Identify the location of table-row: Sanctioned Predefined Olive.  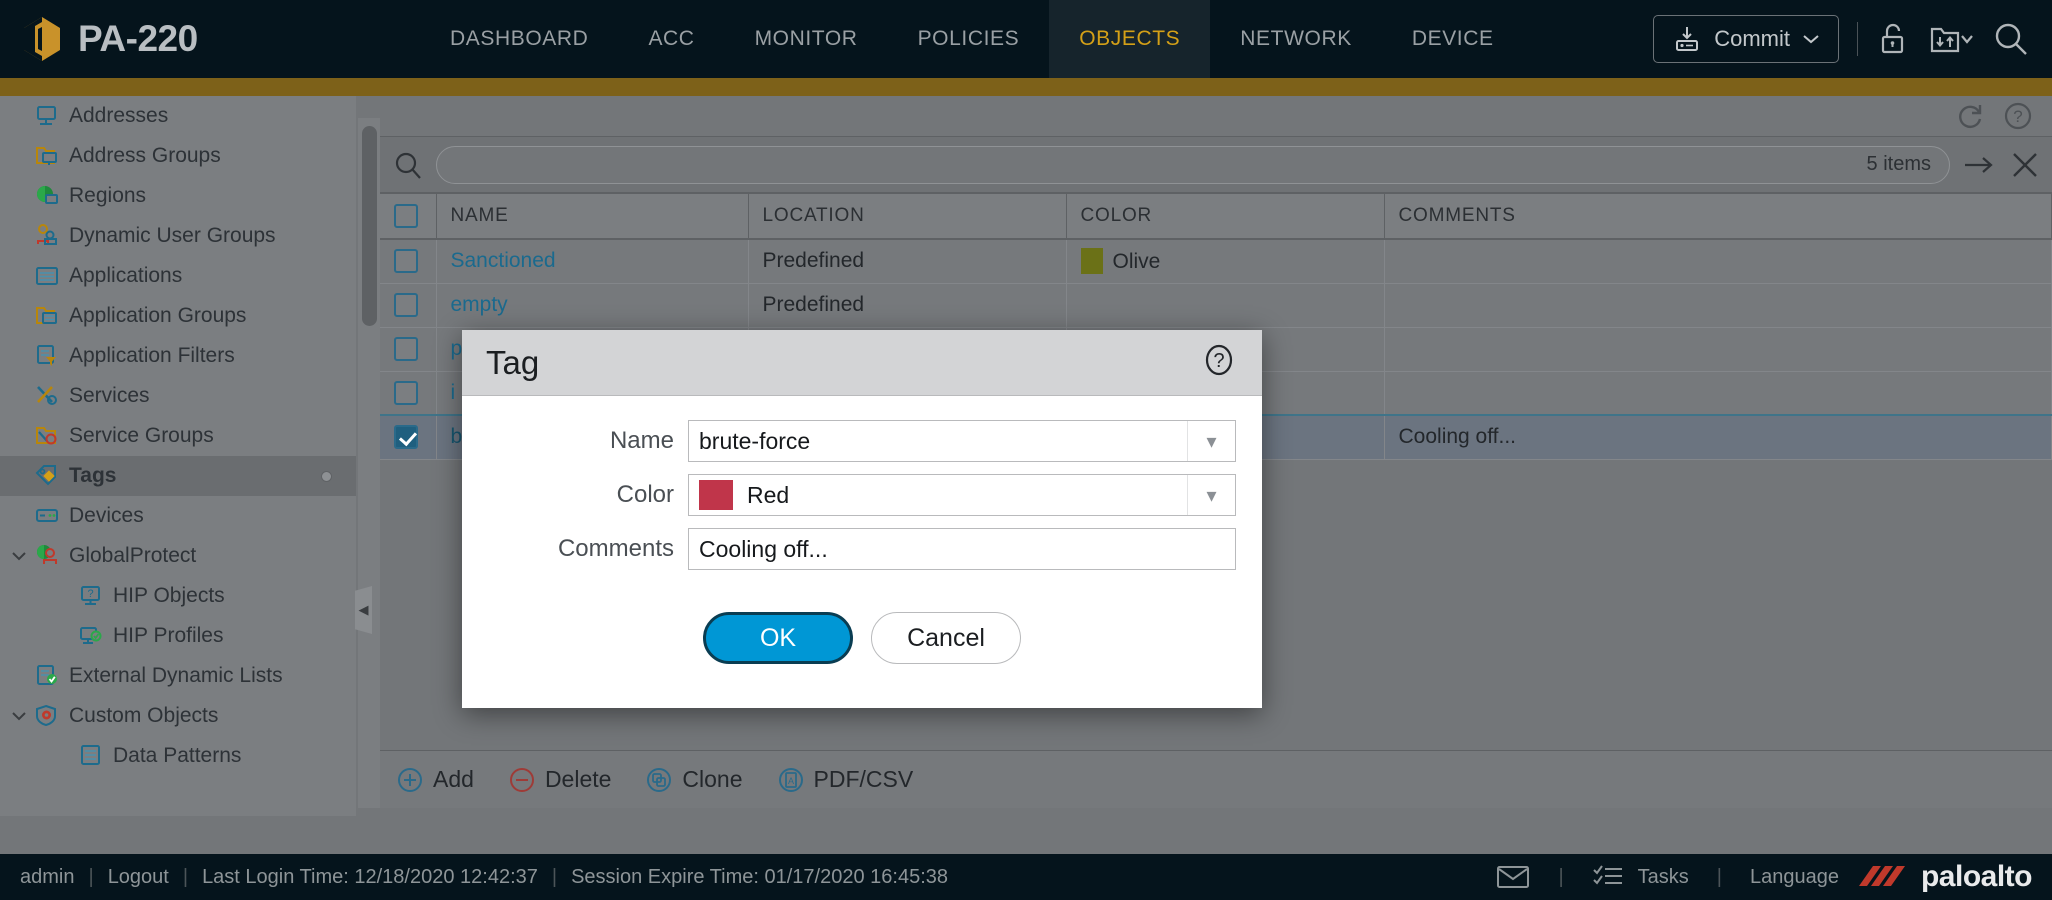
(1216, 261).